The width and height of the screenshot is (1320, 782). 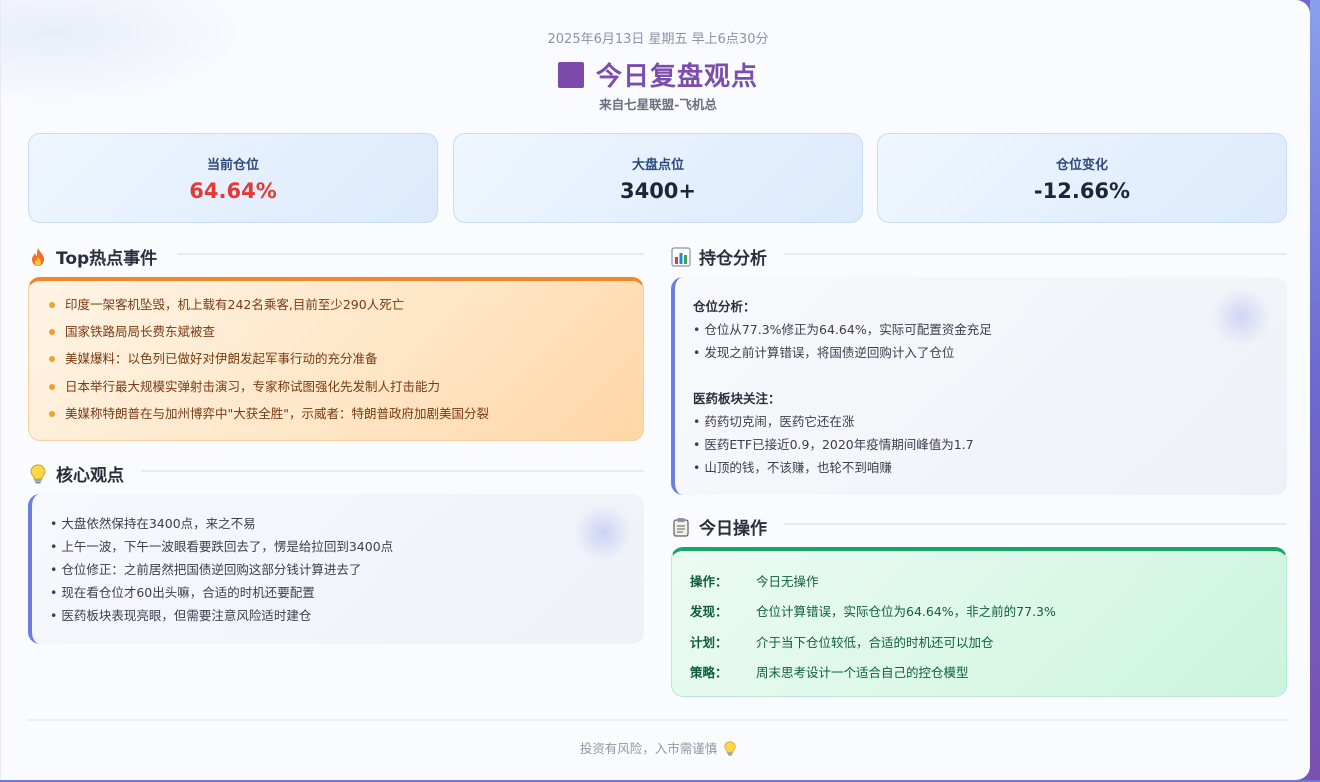 I want to click on view-line: • 医药板块表现亮眼，但需要注意风险适时建仓, so click(x=181, y=615).